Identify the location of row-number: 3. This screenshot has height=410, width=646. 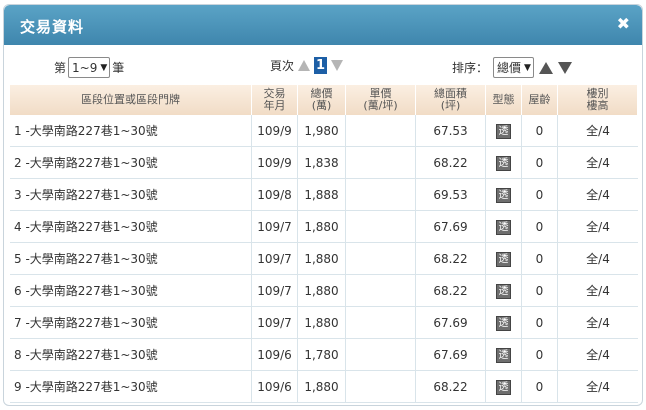
(18, 195).